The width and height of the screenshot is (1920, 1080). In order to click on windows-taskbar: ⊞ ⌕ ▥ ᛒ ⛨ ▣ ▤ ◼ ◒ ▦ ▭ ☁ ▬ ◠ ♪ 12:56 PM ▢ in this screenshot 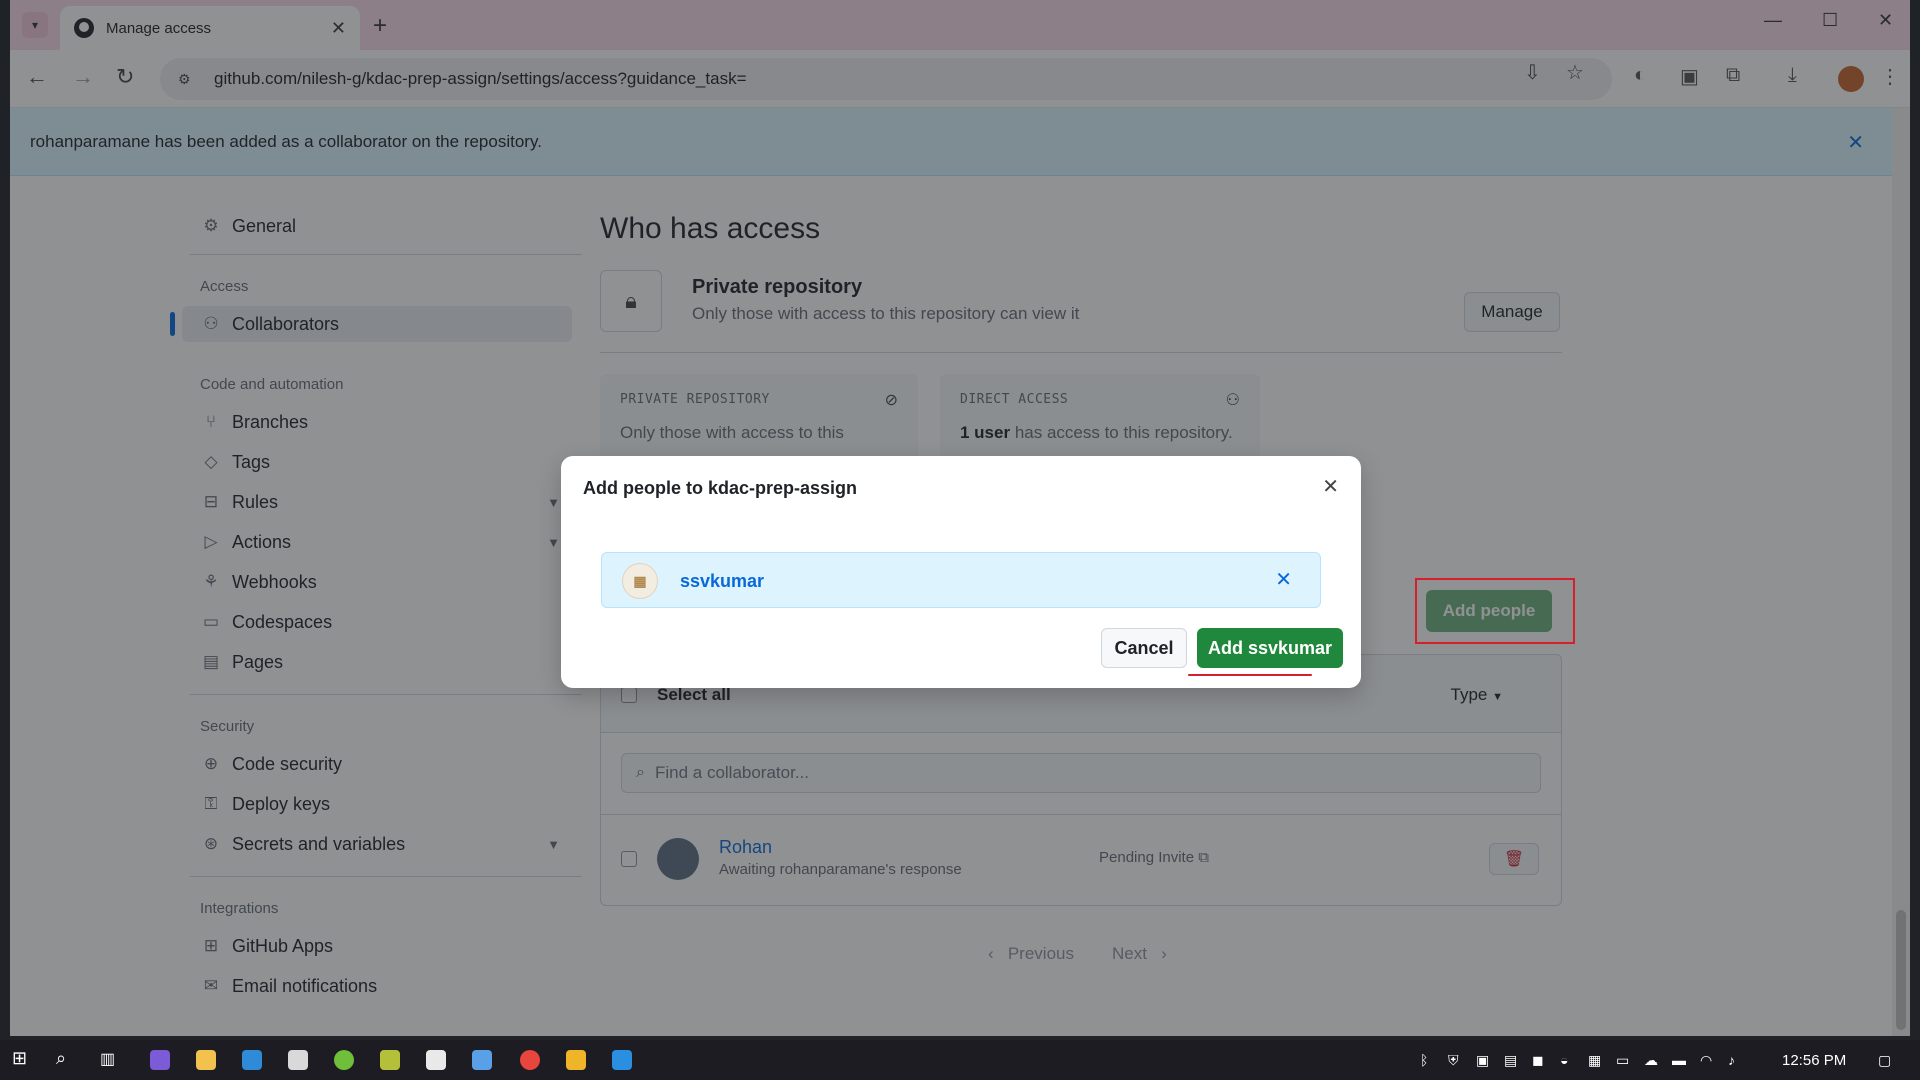, I will do `click(960, 1060)`.